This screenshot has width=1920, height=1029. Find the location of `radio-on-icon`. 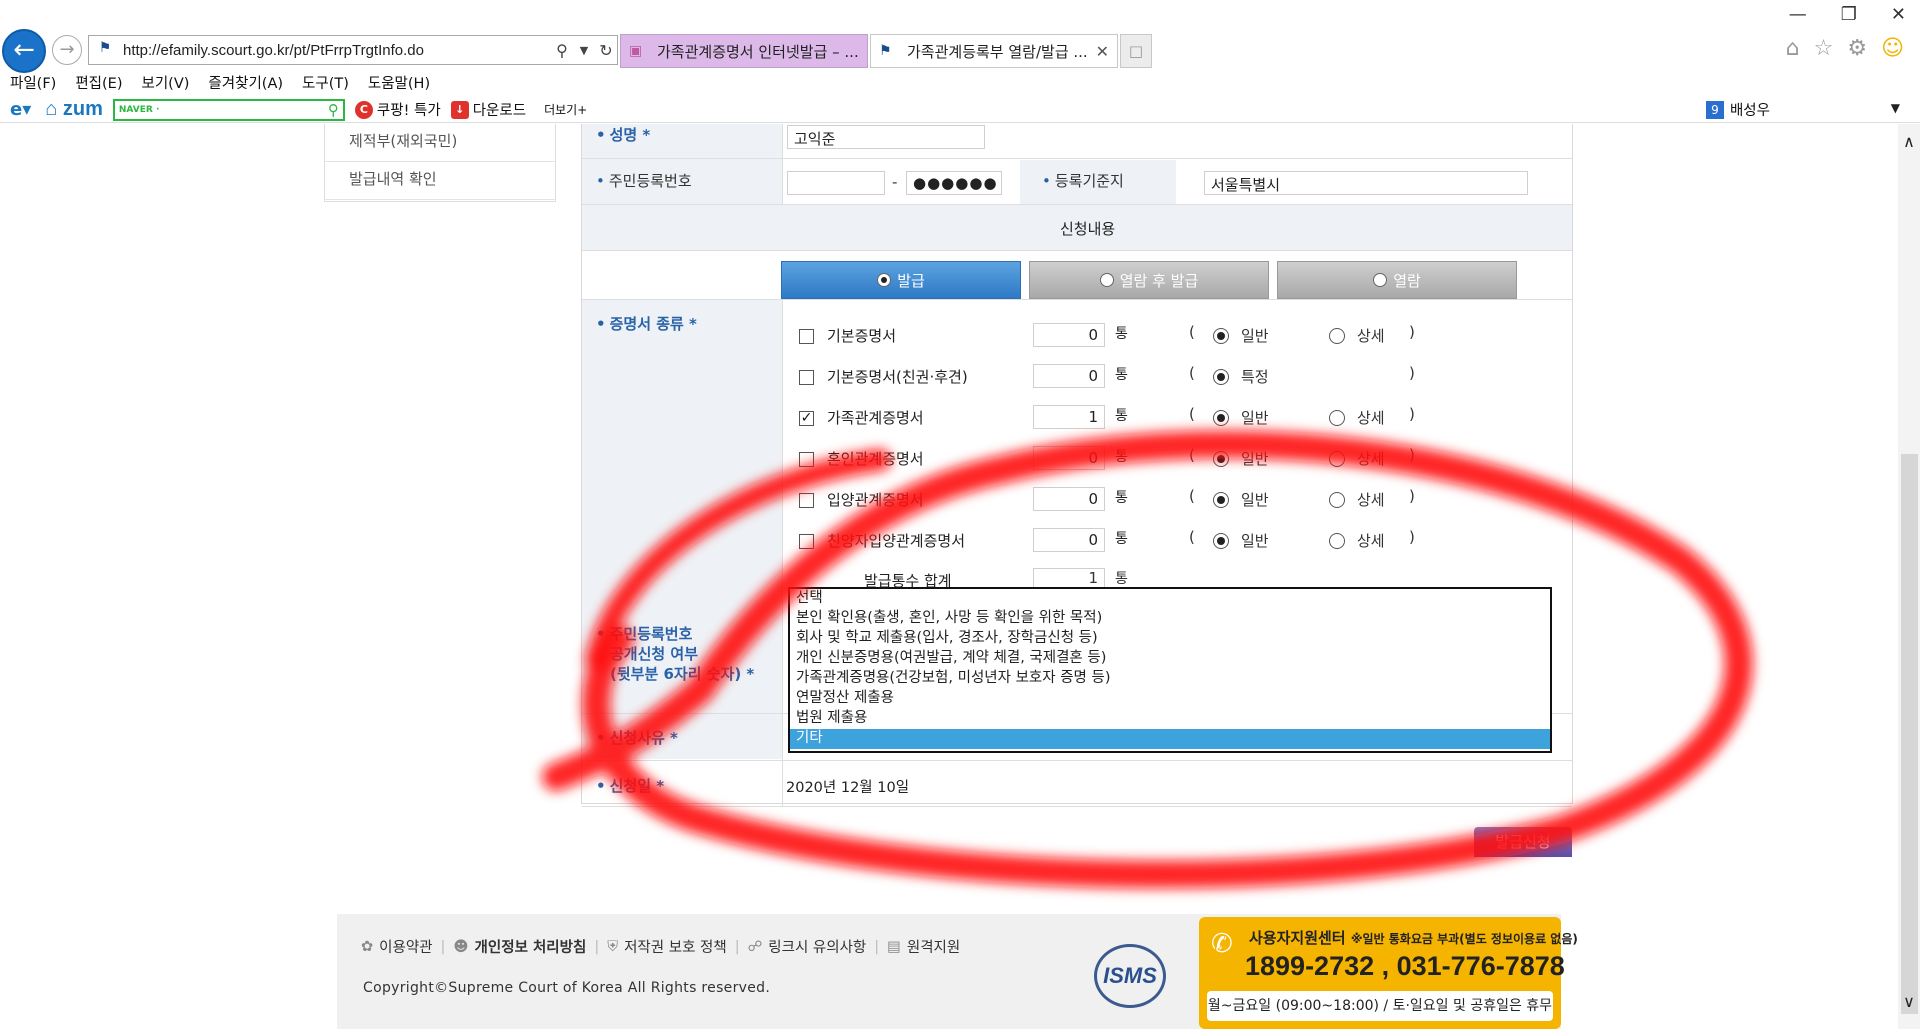

radio-on-icon is located at coordinates (1221, 458).